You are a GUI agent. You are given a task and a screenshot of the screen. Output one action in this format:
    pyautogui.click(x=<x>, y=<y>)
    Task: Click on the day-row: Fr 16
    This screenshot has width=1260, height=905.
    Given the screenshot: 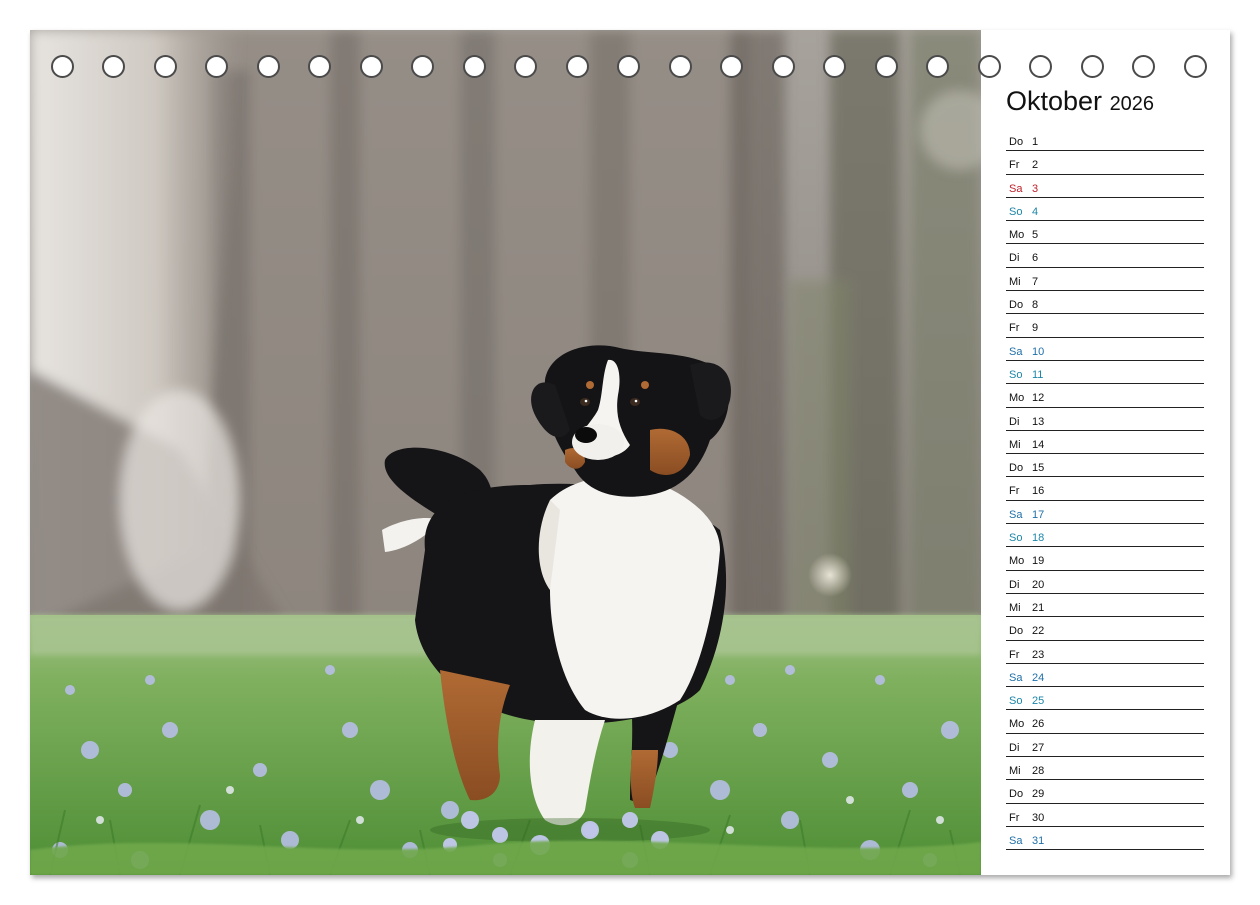 What is the action you would take?
    pyautogui.click(x=1105, y=489)
    